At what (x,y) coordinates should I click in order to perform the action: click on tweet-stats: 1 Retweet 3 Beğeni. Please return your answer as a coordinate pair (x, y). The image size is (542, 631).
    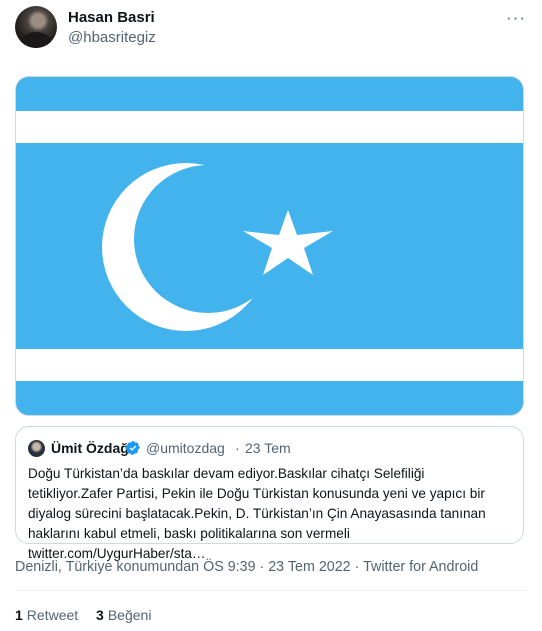
    Looking at the image, I should click on (90, 615).